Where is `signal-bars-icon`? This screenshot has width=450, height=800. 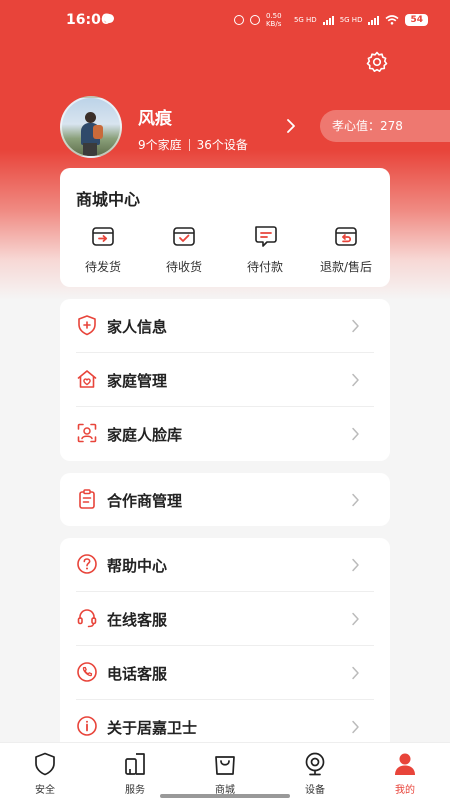 signal-bars-icon is located at coordinates (328, 20).